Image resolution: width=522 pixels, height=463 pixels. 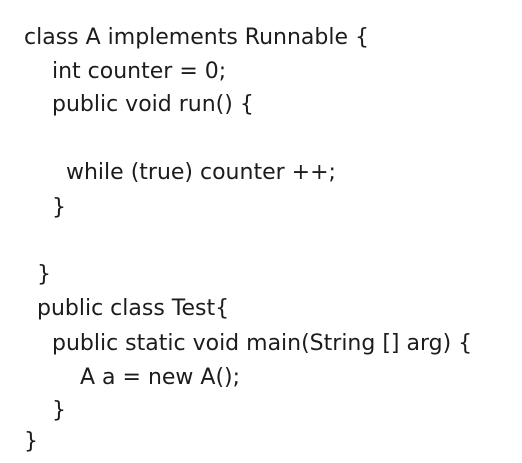 What do you see at coordinates (59, 207) in the screenshot?
I see `code-line-5: }` at bounding box center [59, 207].